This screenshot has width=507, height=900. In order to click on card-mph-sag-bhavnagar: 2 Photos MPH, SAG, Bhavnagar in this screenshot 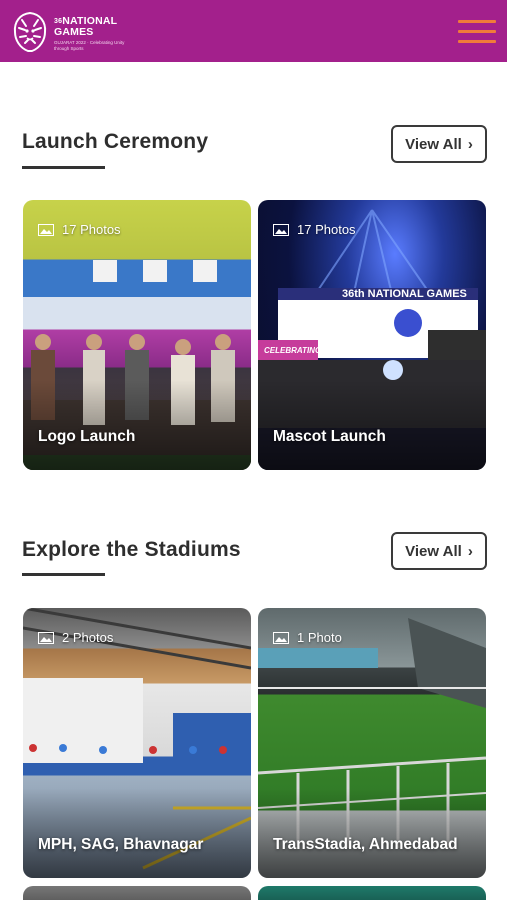, I will do `click(137, 743)`.